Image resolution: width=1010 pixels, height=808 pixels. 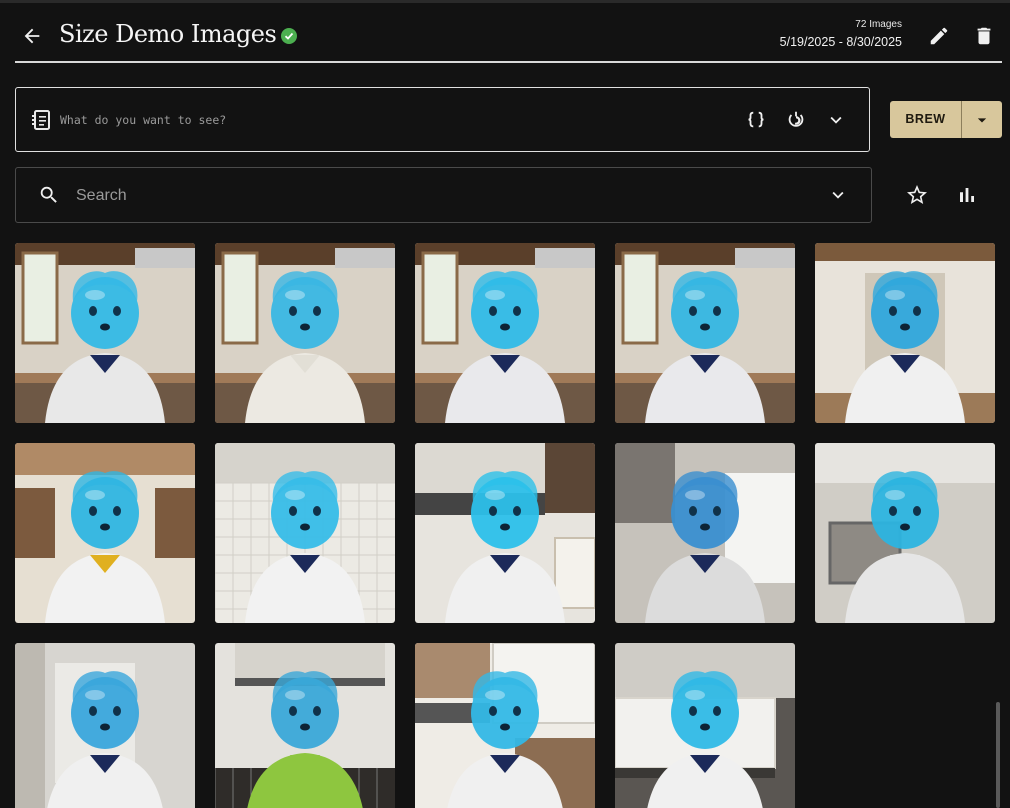 I want to click on date-range: 5/19/2025 - 8/30/2025, so click(x=840, y=42).